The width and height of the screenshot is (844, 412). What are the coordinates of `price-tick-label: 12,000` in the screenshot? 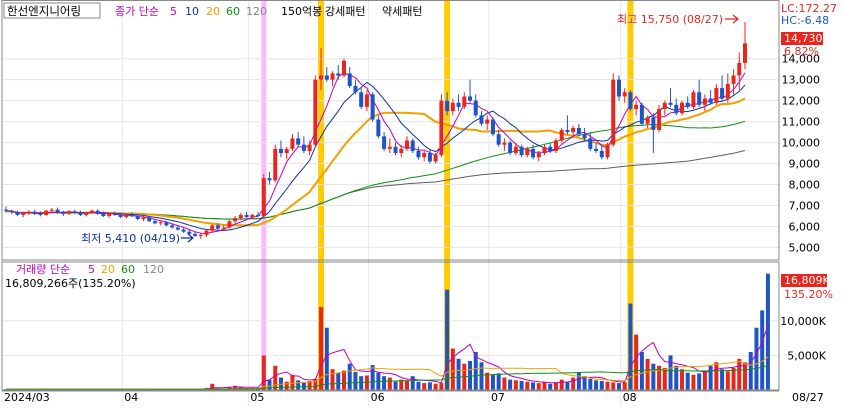 It's located at (801, 101).